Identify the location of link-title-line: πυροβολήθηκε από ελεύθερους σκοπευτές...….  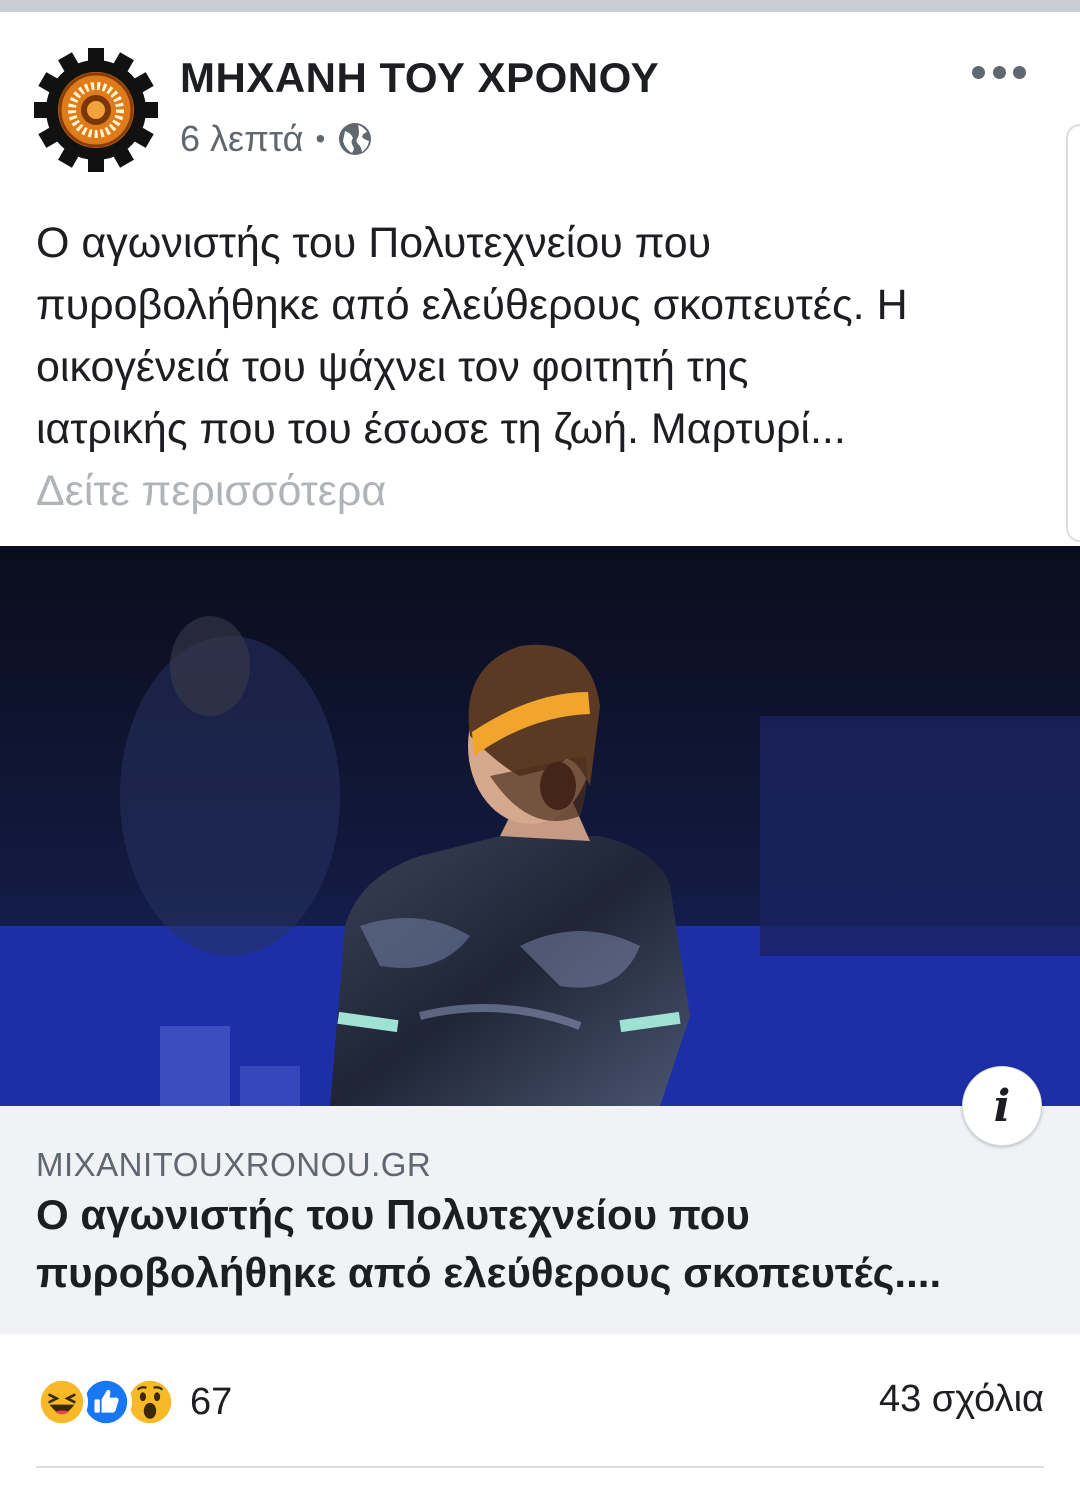
(489, 1272).